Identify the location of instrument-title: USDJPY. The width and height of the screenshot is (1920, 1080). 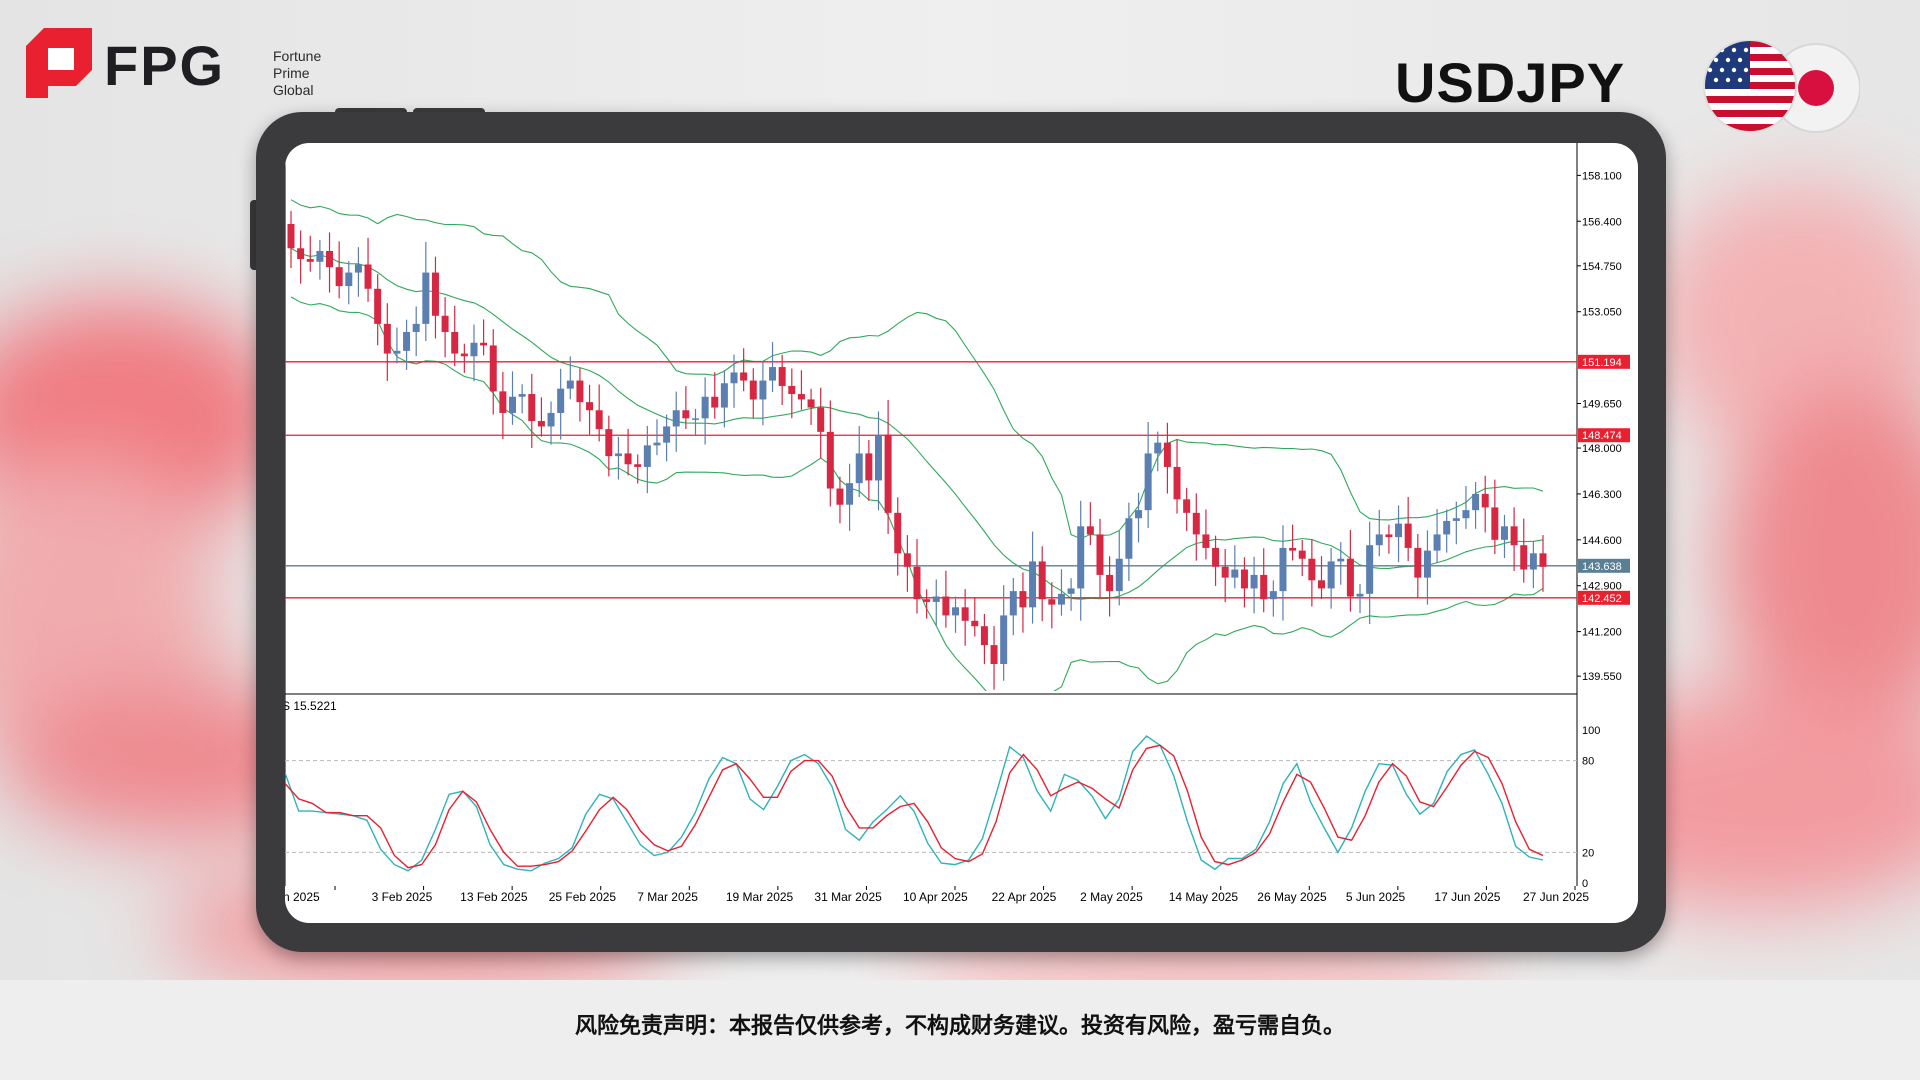
(1510, 82).